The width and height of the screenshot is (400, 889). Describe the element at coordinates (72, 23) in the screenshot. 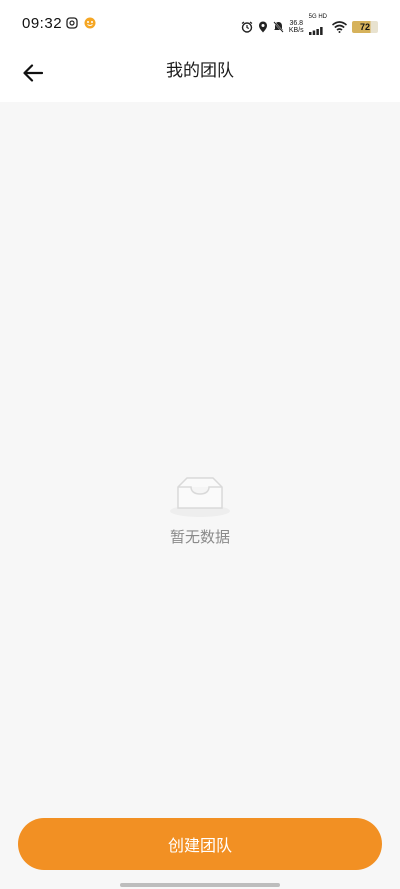

I see `photo-icon` at that location.